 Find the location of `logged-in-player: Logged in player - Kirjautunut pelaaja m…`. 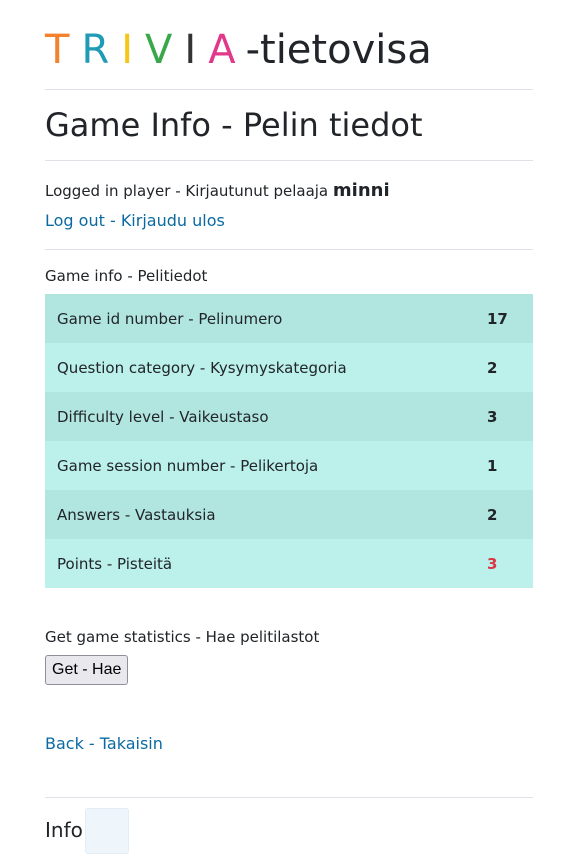

logged-in-player: Logged in player - Kirjautunut pelaaja m… is located at coordinates (217, 191).